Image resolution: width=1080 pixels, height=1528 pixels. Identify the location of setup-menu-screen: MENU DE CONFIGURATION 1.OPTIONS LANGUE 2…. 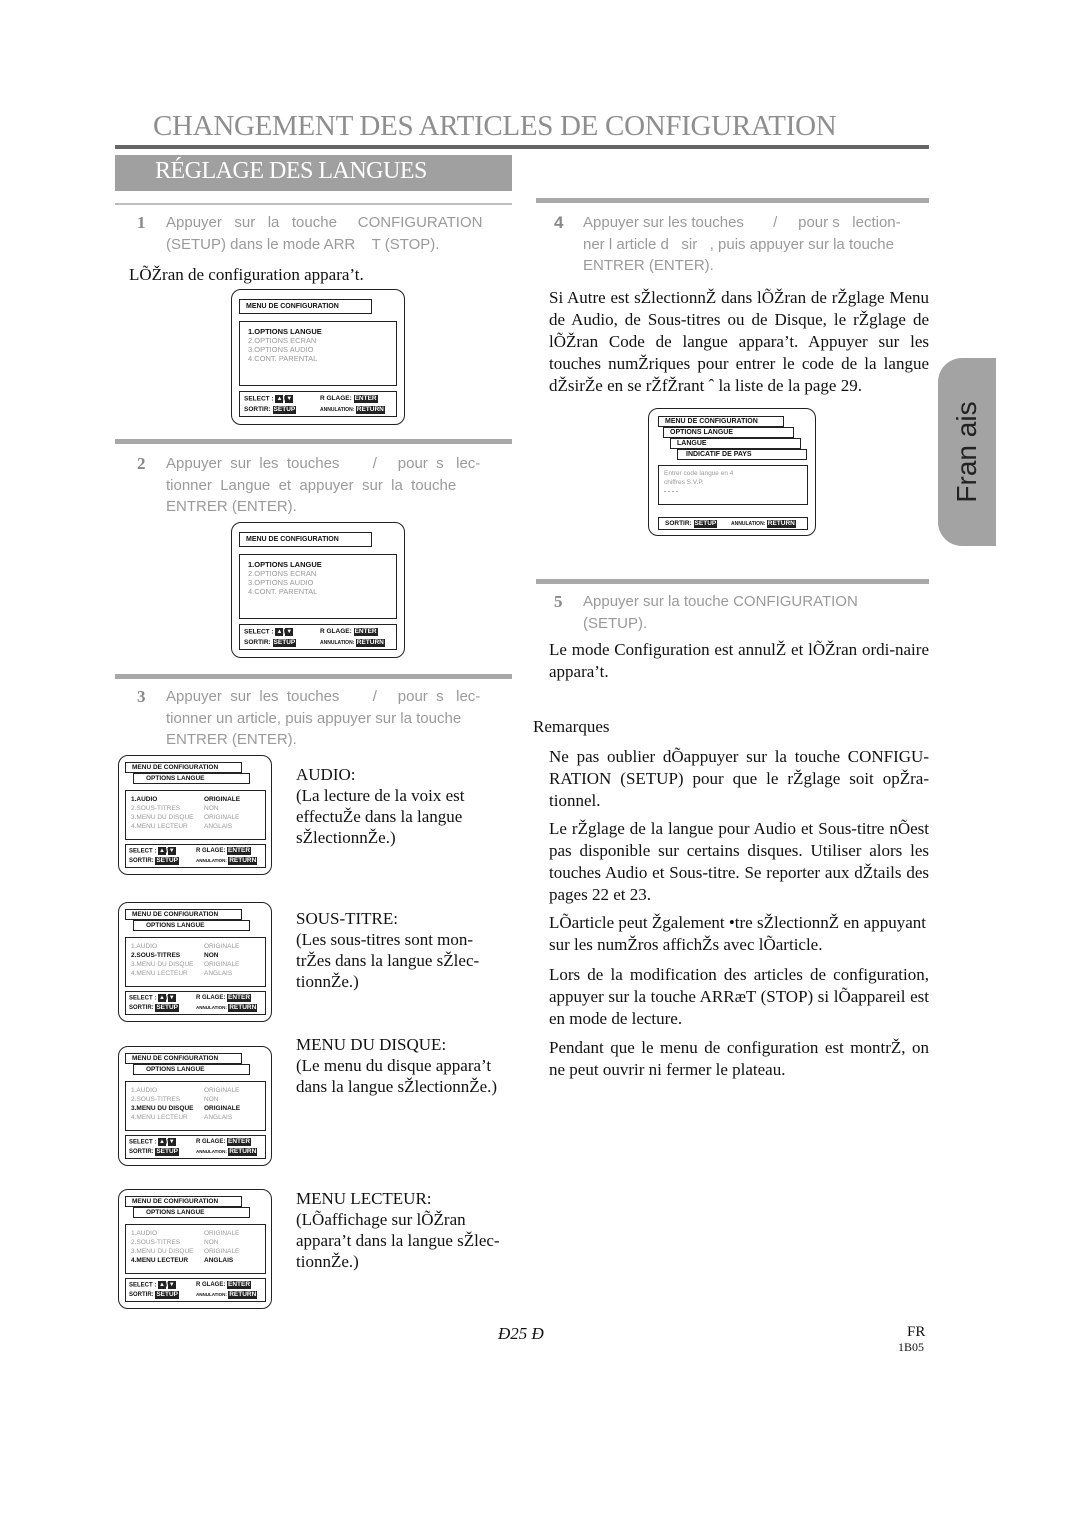
(318, 357).